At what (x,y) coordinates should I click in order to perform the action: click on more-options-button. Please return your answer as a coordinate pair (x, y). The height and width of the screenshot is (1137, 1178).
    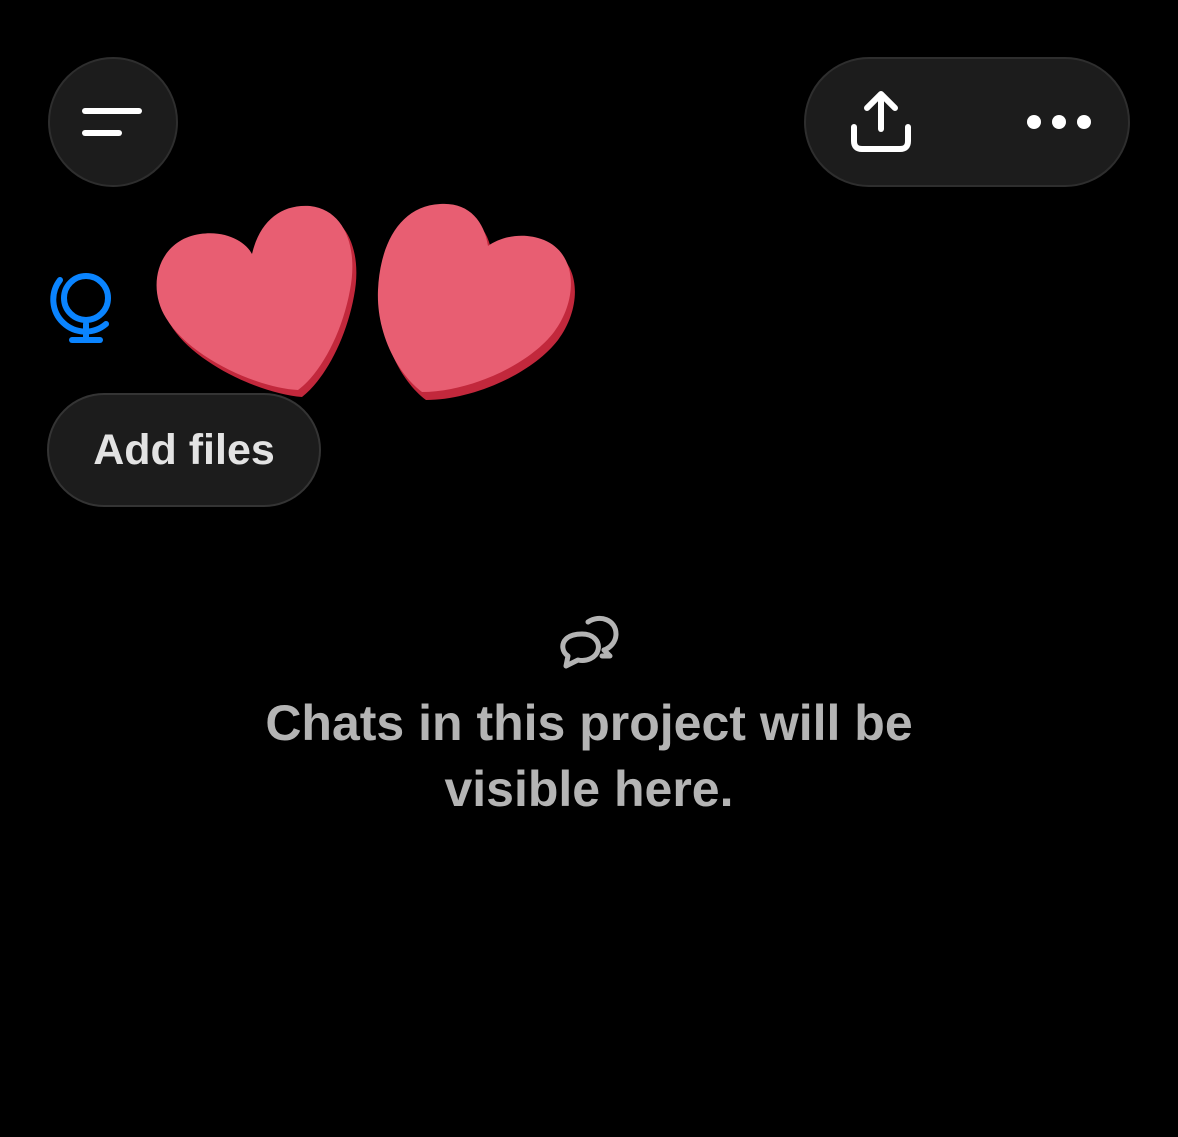
    Looking at the image, I should click on (1058, 122).